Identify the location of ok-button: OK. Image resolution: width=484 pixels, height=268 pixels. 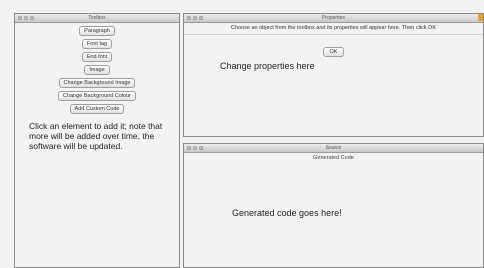
(333, 52).